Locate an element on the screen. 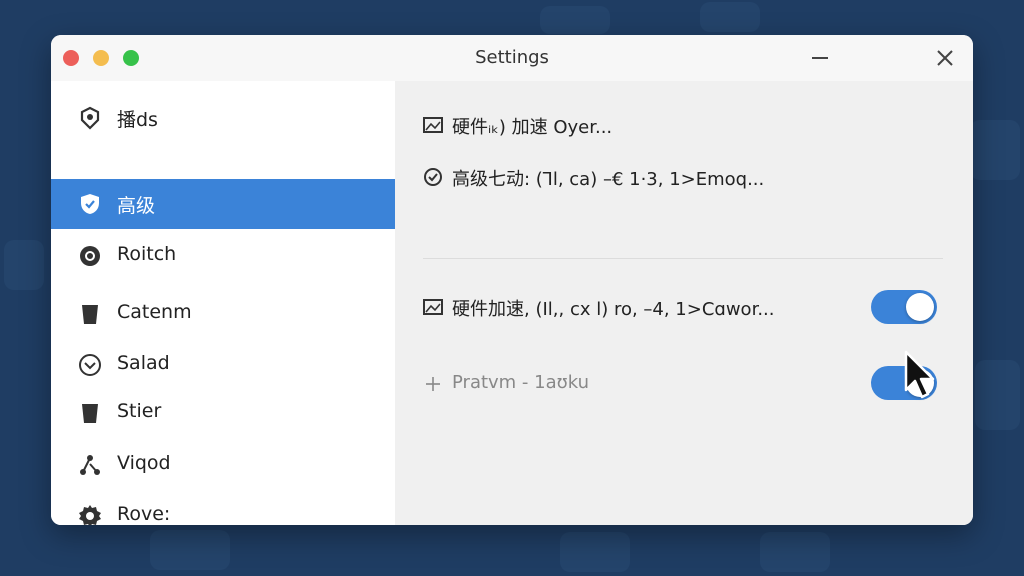 The width and height of the screenshot is (1024, 576). sidebar-item-label: Roitch is located at coordinates (147, 254).